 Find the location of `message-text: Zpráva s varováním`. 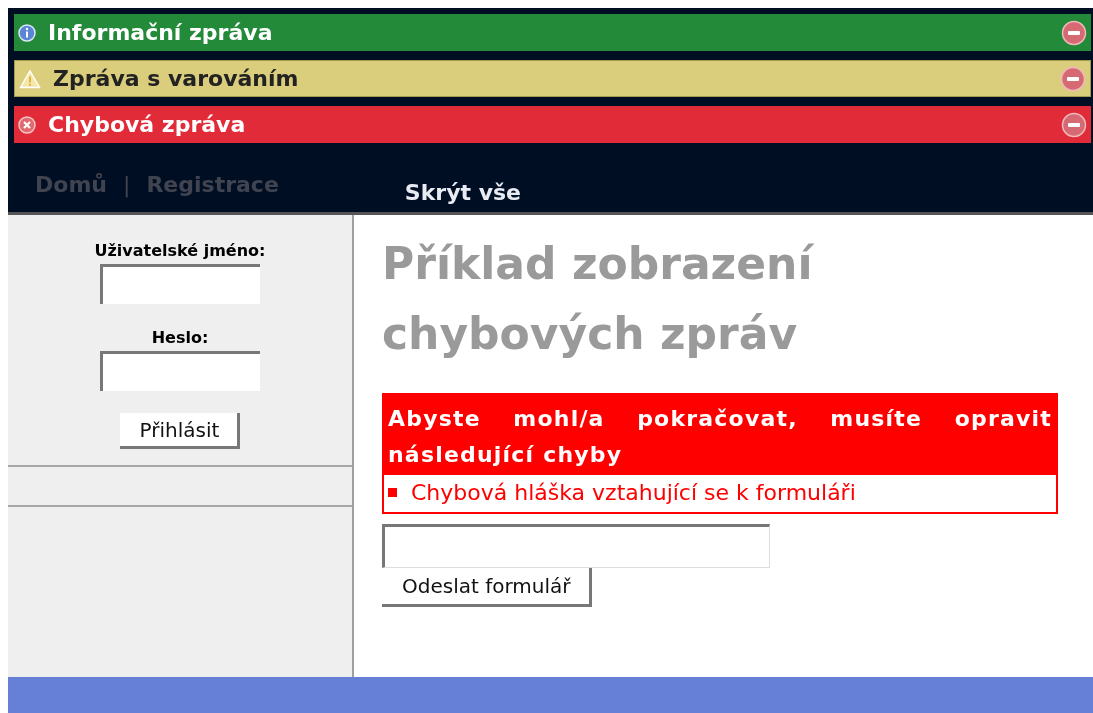

message-text: Zpráva s varováním is located at coordinates (176, 78).